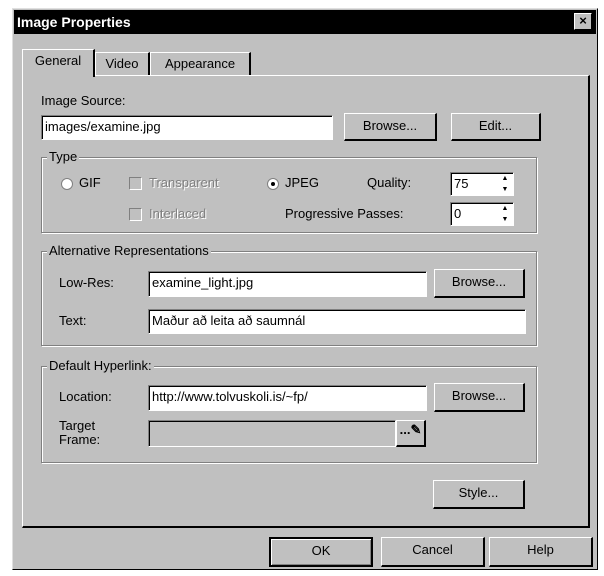  I want to click on target-frame-label: Target Frame:, so click(79, 433).